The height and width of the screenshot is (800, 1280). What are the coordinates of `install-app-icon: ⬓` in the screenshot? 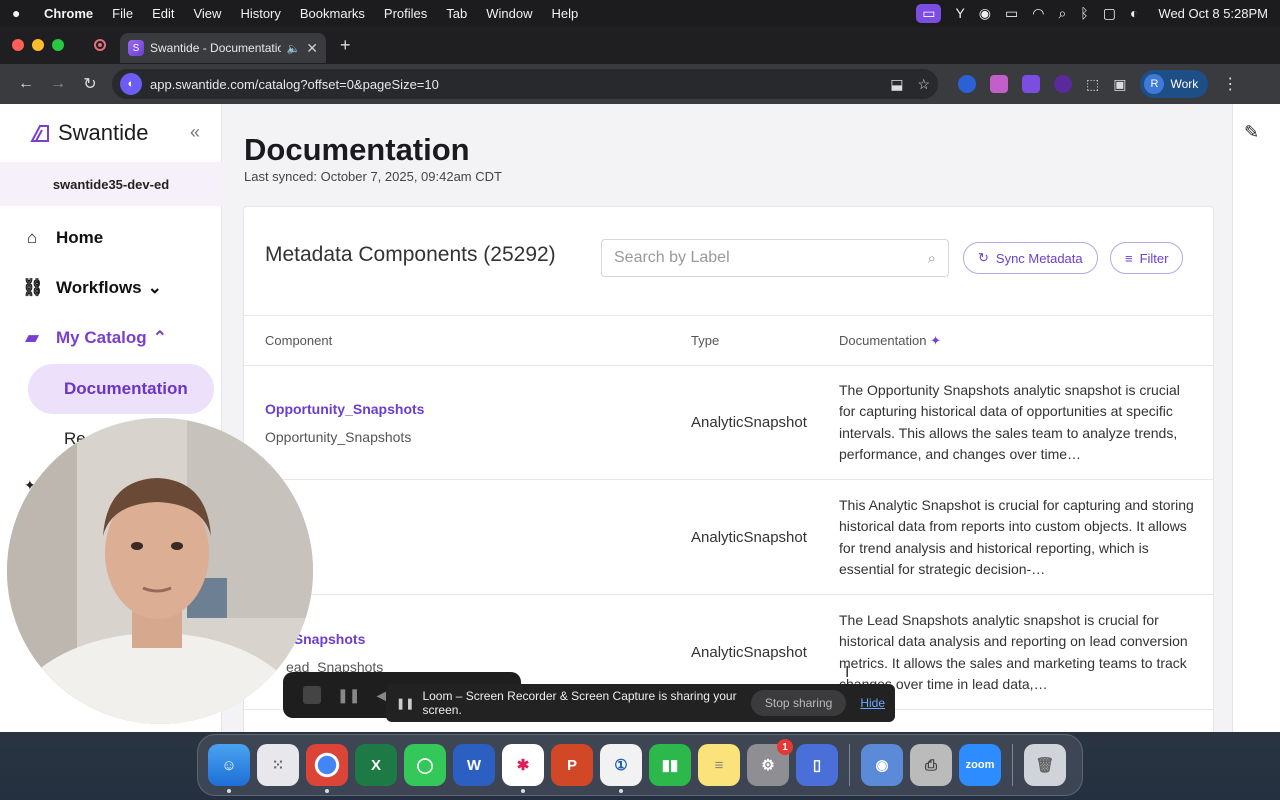 It's located at (896, 84).